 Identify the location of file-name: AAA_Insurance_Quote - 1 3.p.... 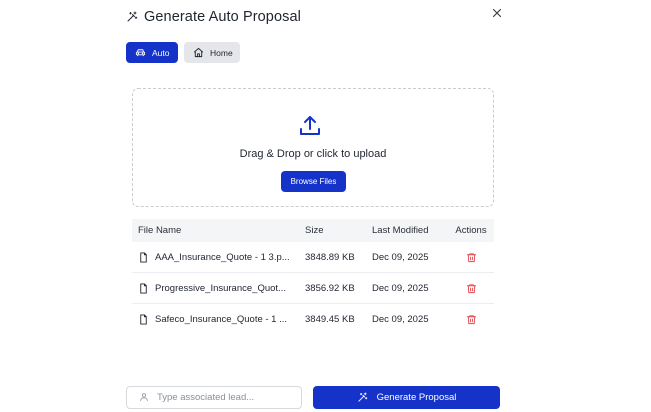
(222, 257).